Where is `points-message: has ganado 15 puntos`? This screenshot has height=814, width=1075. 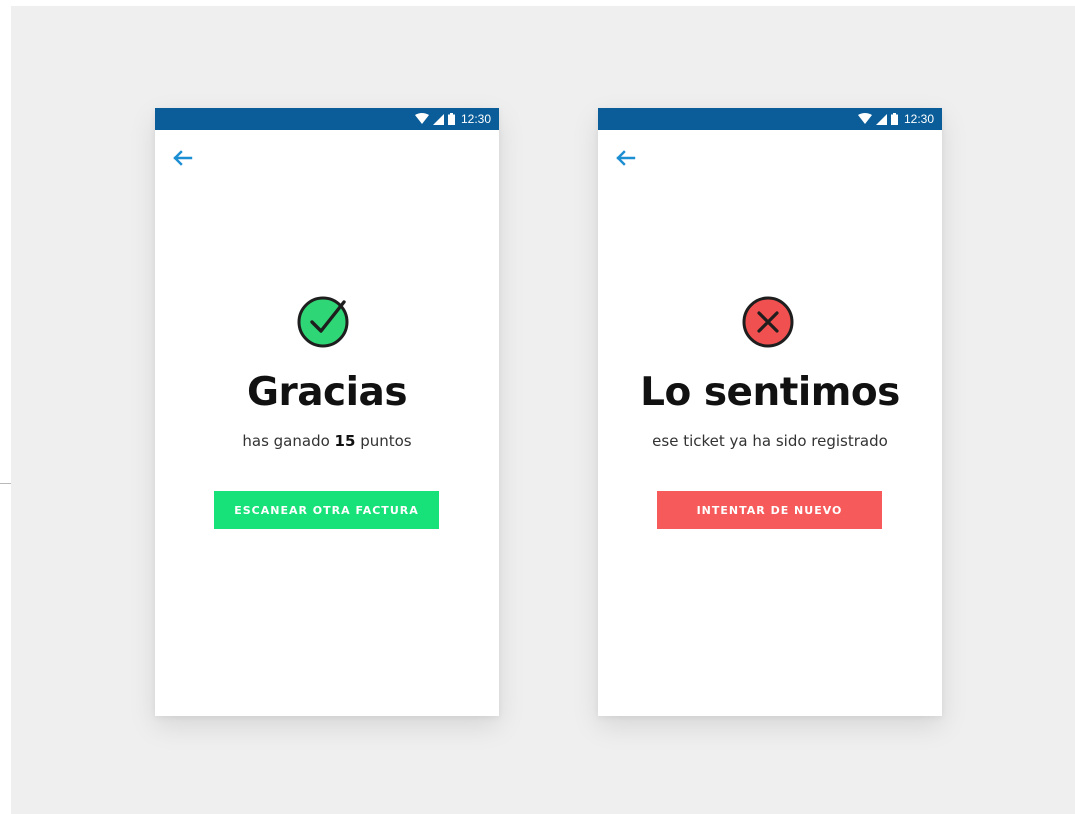 points-message: has ganado 15 puntos is located at coordinates (327, 441).